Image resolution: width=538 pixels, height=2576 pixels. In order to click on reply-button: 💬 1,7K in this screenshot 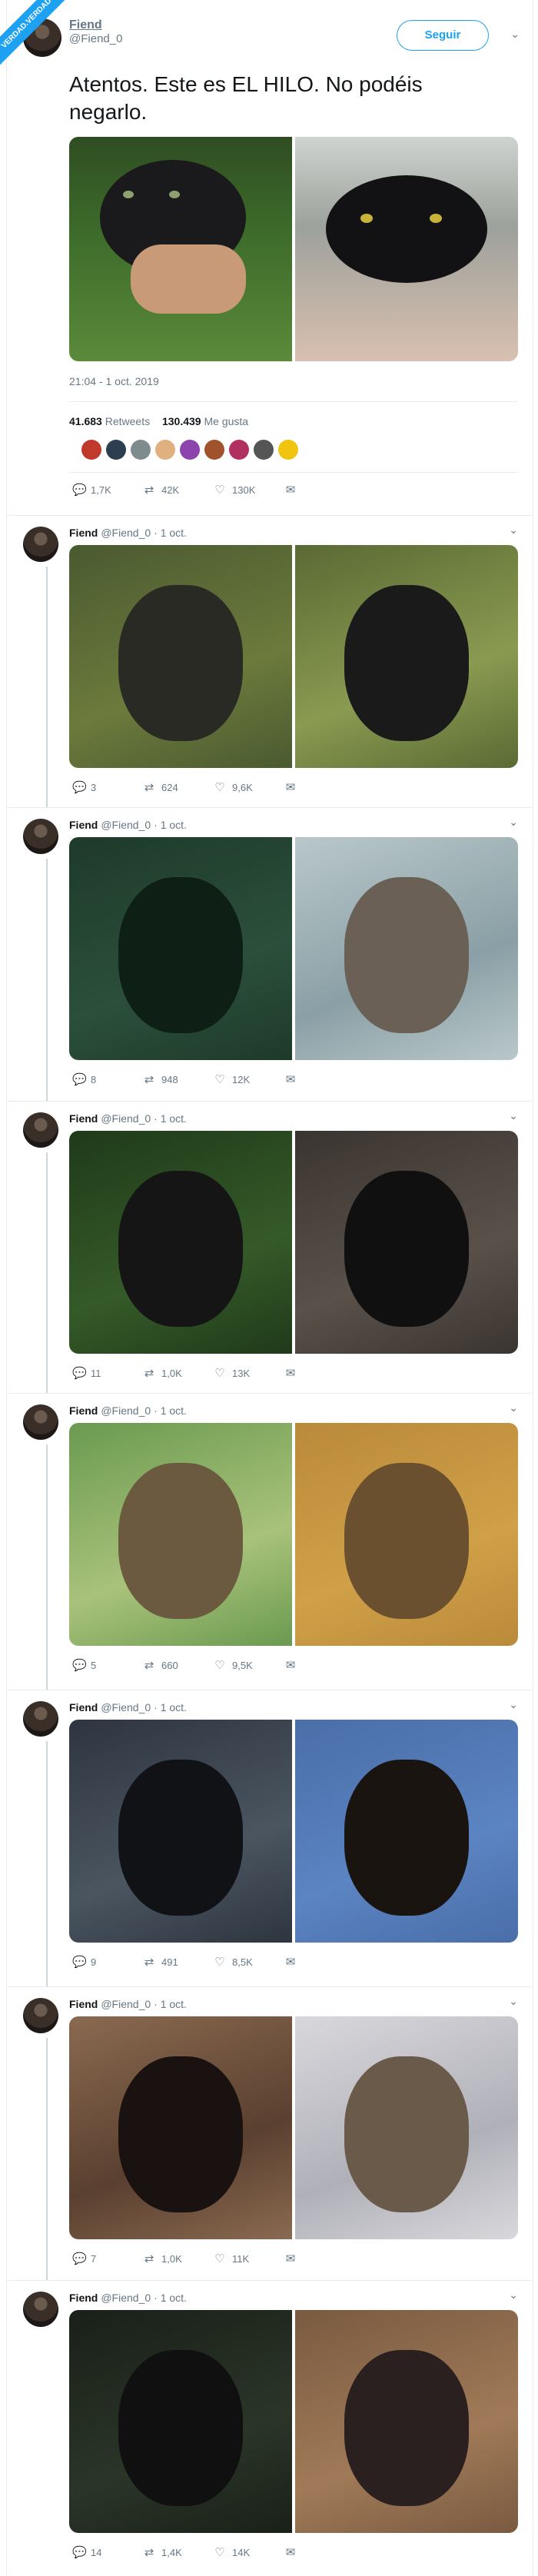, I will do `click(107, 490)`.